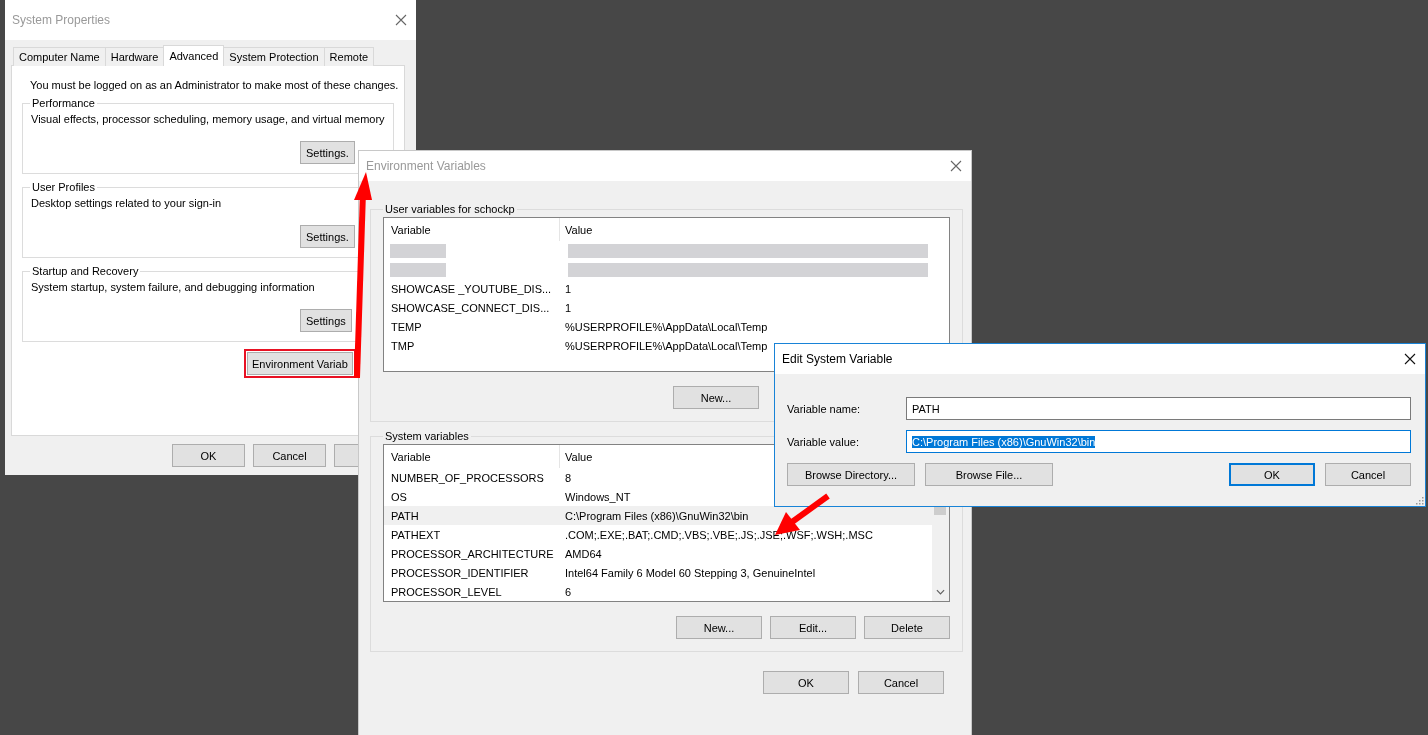 The image size is (1428, 735). Describe the element at coordinates (134, 56) in the screenshot. I see `tab: Hardware` at that location.